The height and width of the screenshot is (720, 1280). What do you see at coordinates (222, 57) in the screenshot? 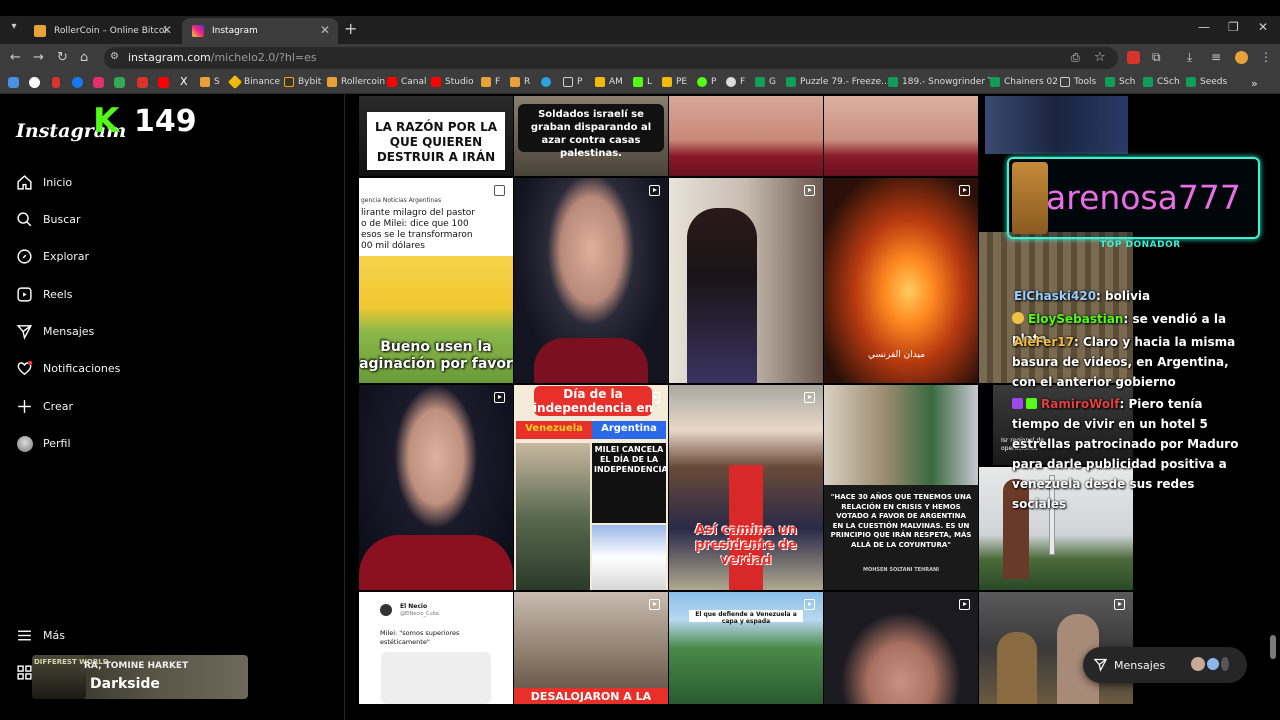
I see `url-text: instagram.com/michelo2.0/?hl=es` at bounding box center [222, 57].